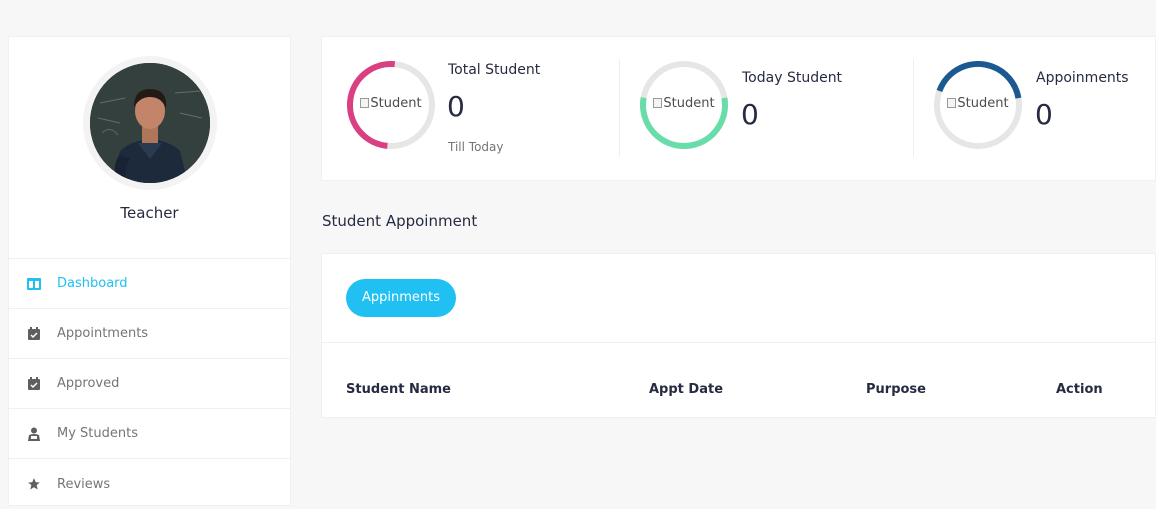  I want to click on stat-ring-today: Student, so click(684, 105).